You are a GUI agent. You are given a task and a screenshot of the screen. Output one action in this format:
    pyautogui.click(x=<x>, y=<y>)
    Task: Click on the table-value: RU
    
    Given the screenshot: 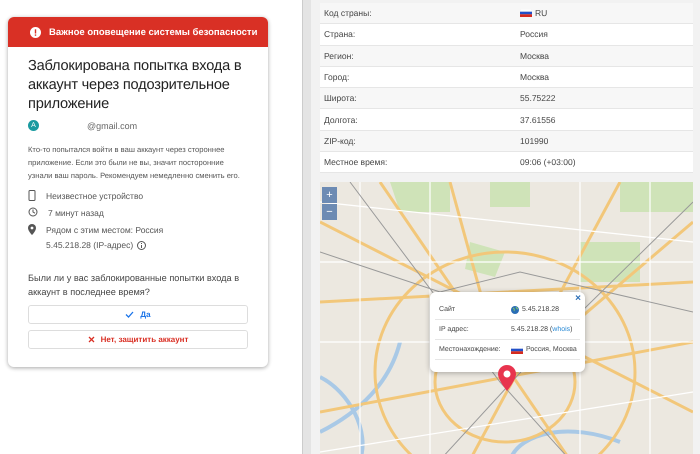 What is the action you would take?
    pyautogui.click(x=541, y=13)
    